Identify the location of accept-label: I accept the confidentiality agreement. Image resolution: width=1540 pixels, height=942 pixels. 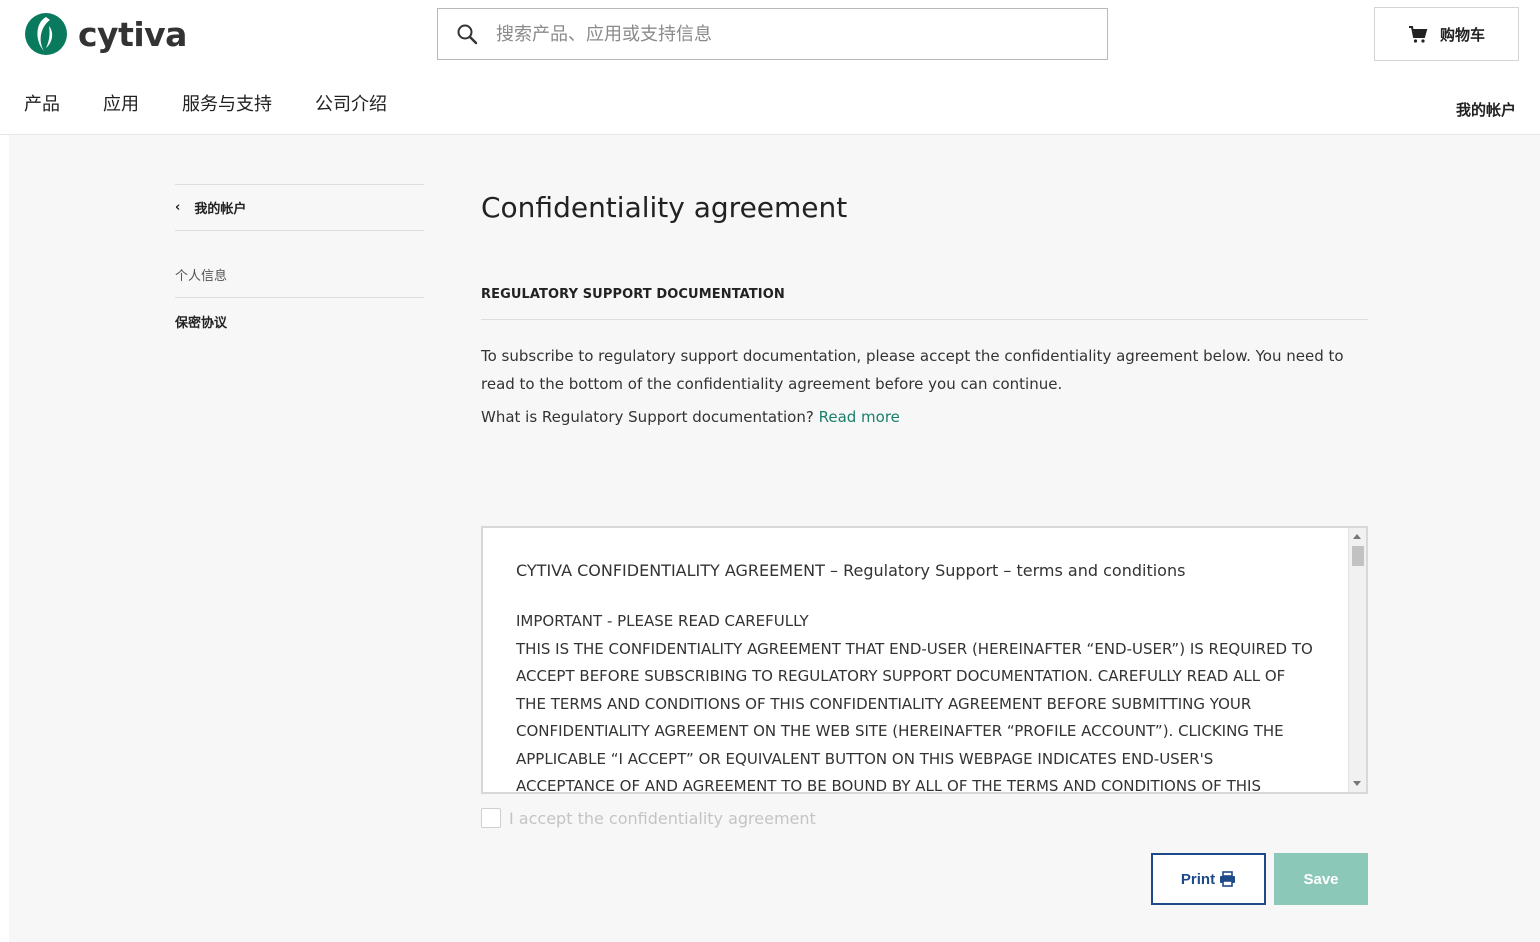
(662, 818).